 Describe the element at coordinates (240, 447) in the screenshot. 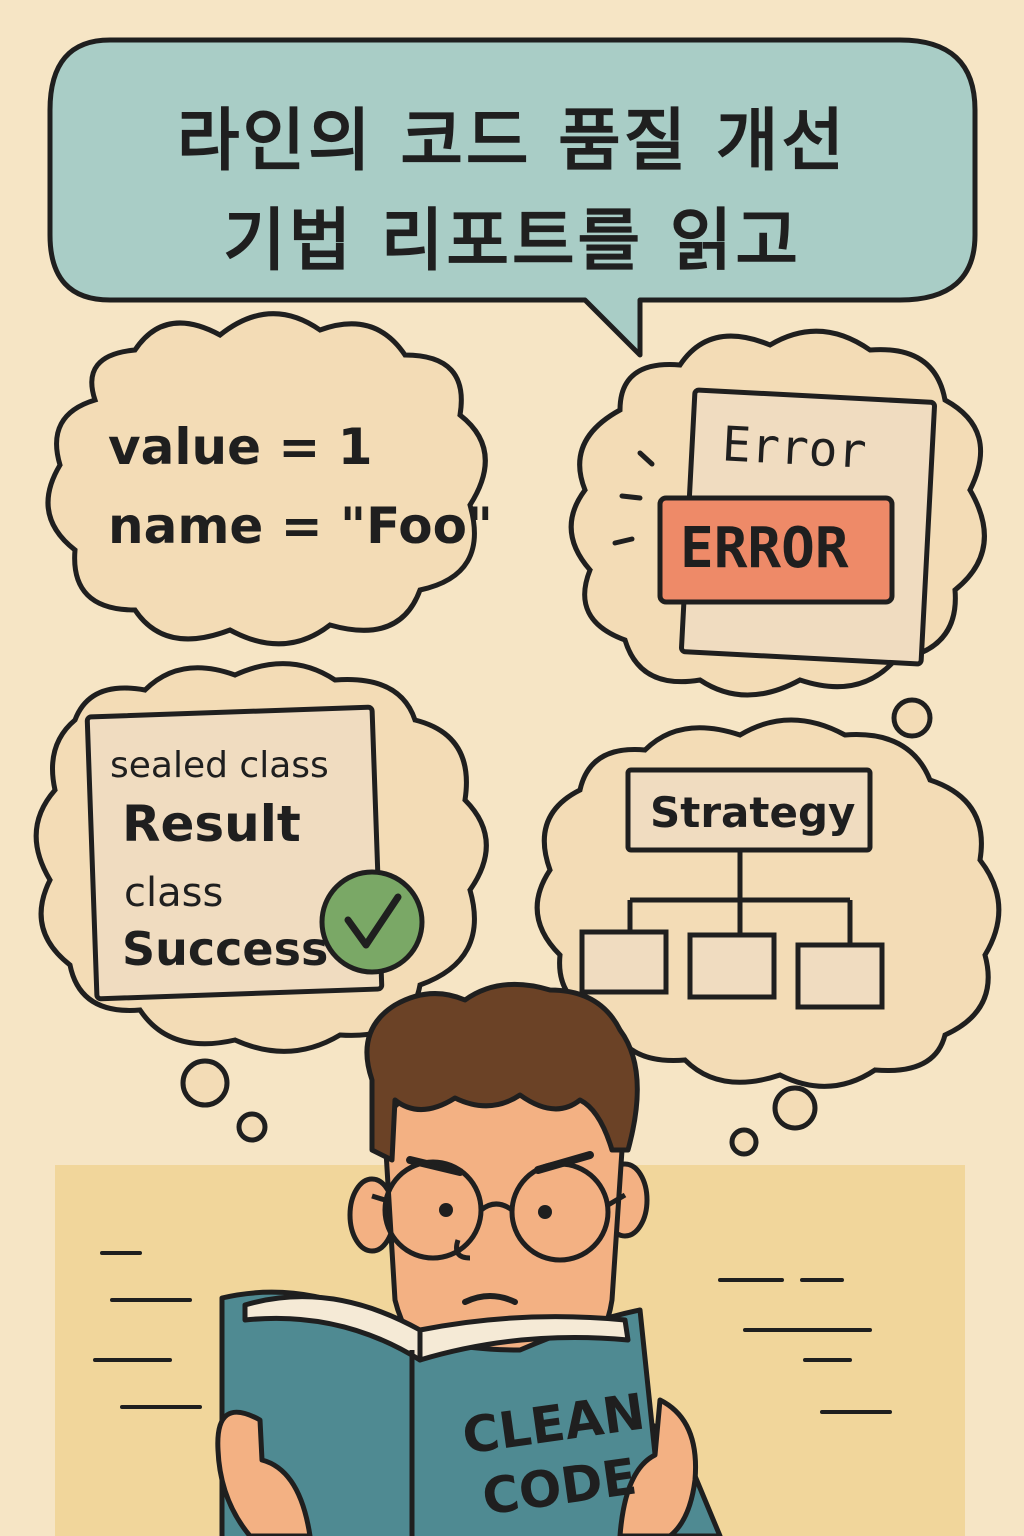

I see `code-line-value: value = 1` at that location.